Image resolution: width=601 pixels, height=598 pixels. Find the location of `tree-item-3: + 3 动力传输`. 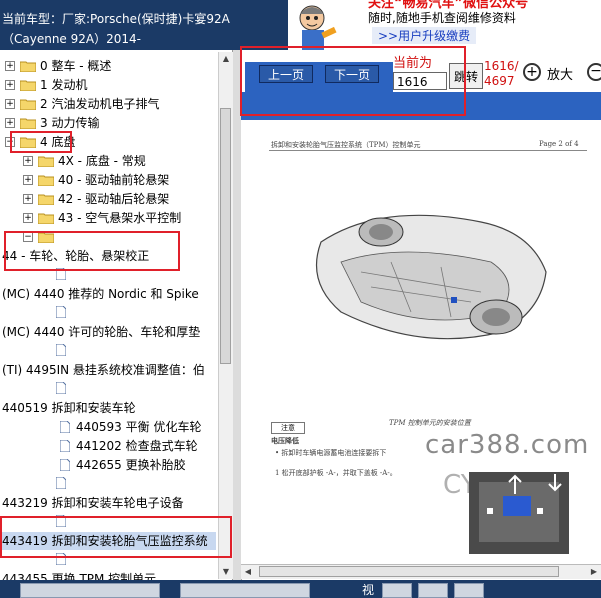

tree-item-3: + 3 动力传输 is located at coordinates (110, 123).